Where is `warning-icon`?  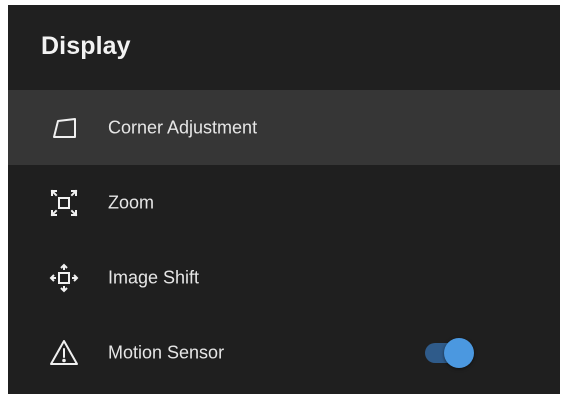 warning-icon is located at coordinates (64, 353).